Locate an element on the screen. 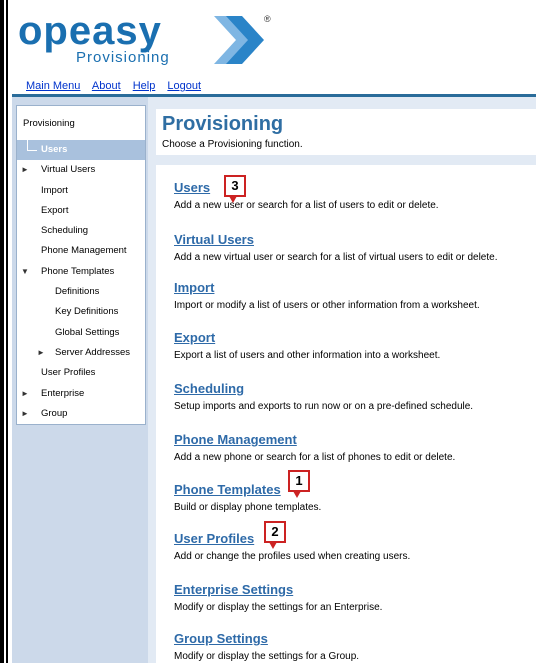  page-subtitle: Choose a Provisioning function. is located at coordinates (232, 144).